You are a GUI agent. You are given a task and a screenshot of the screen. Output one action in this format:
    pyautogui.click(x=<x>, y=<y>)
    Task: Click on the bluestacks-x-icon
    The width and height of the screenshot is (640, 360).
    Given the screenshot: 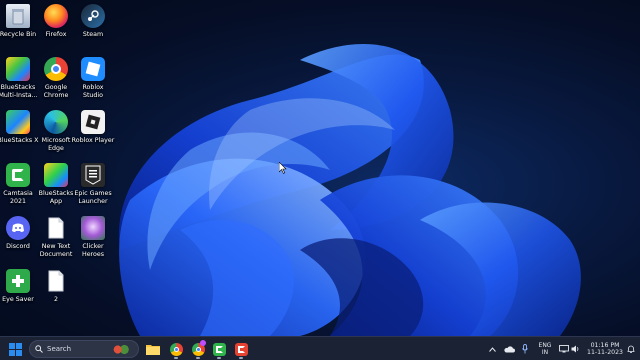 What is the action you would take?
    pyautogui.click(x=18, y=122)
    